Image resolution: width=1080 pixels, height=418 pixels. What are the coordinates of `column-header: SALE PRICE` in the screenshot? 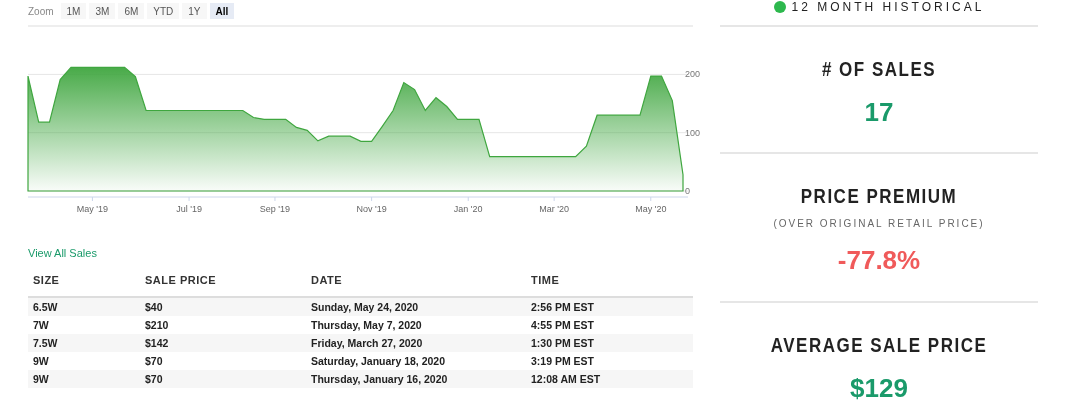 It's located at (223, 284).